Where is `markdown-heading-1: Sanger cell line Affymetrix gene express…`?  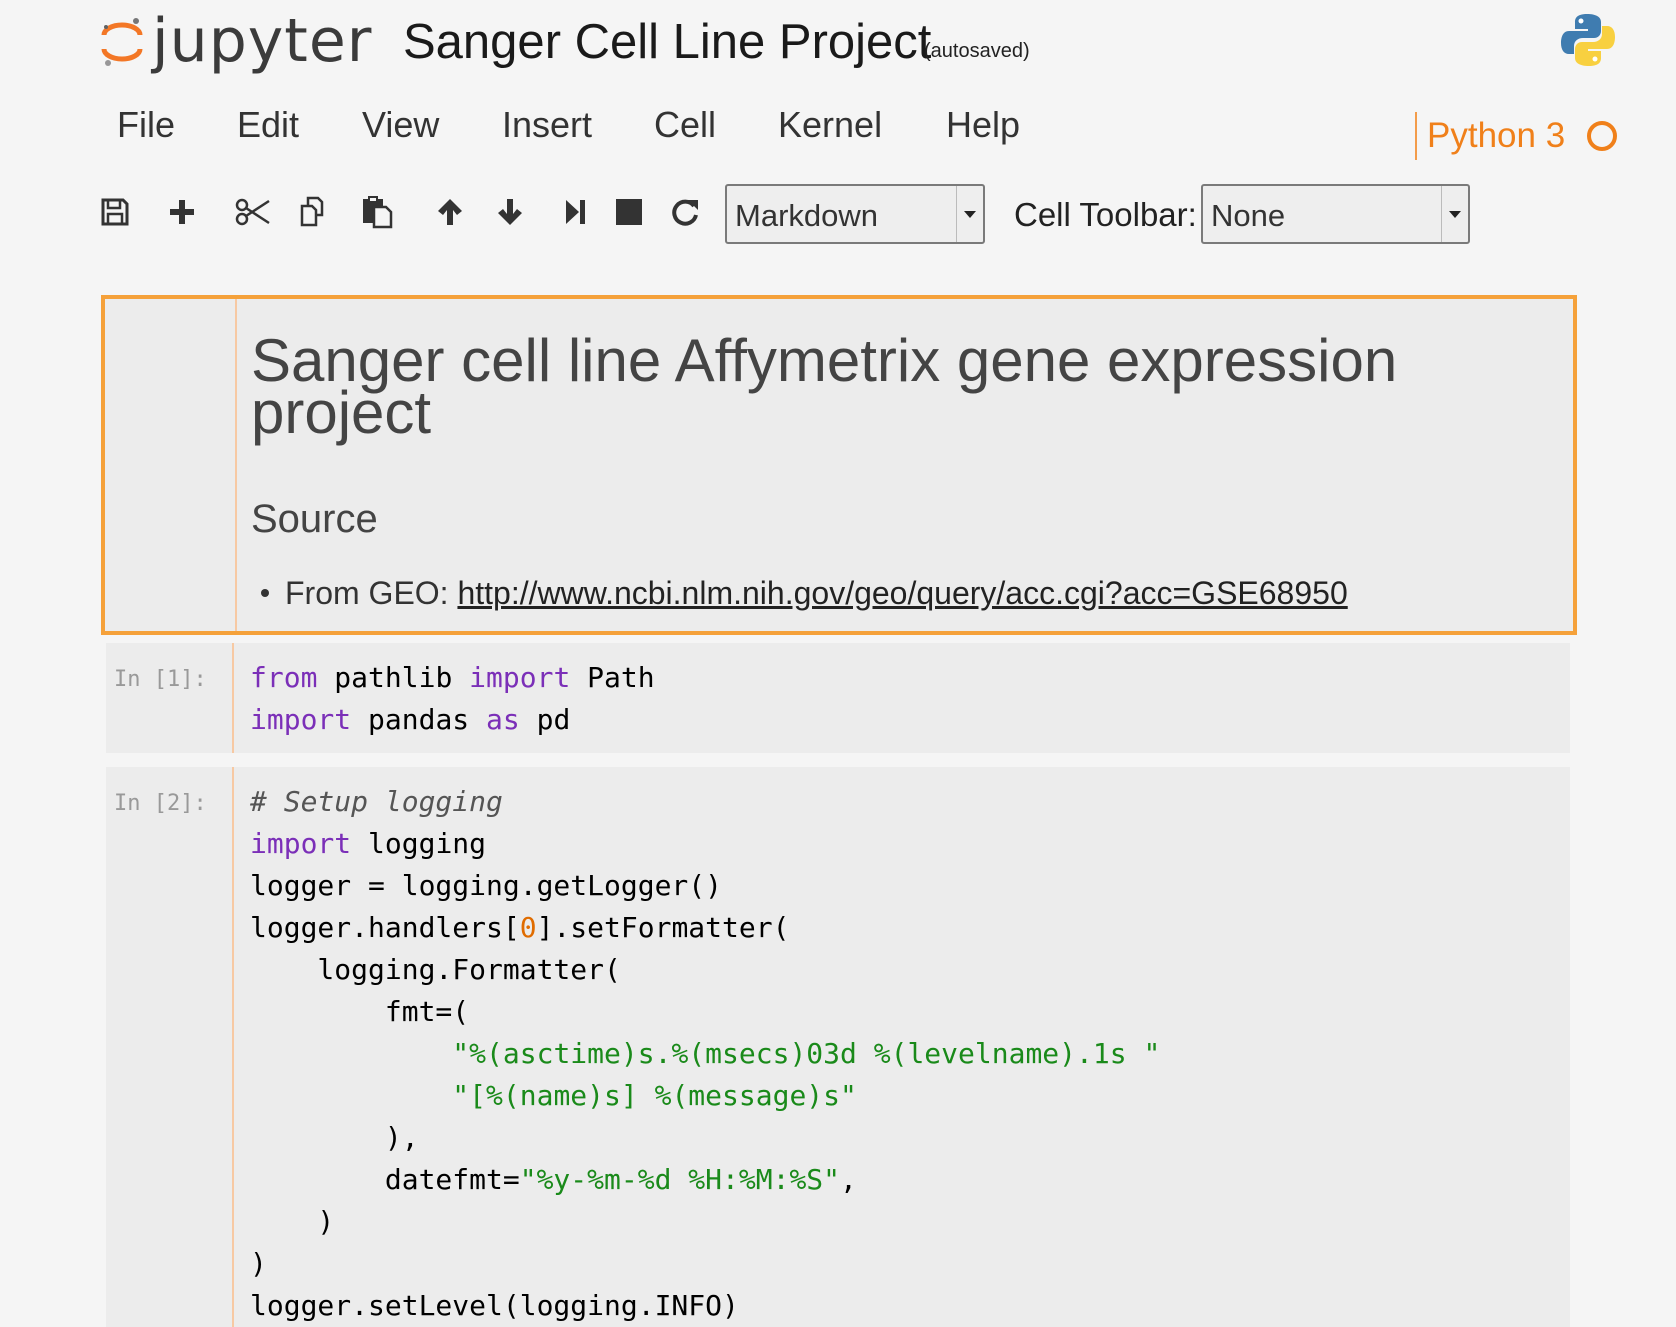
markdown-heading-1: Sanger cell line Affymetrix gene express… is located at coordinates (824, 386).